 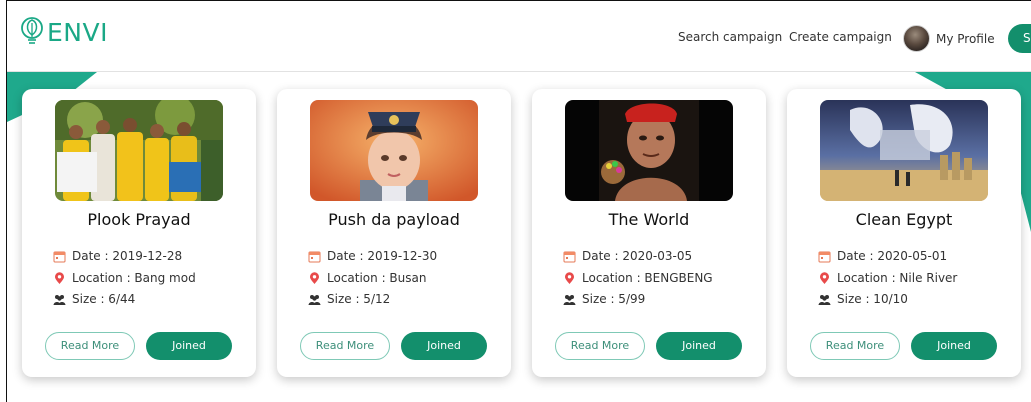 What do you see at coordinates (904, 219) in the screenshot?
I see `card-title: Clean Egypt` at bounding box center [904, 219].